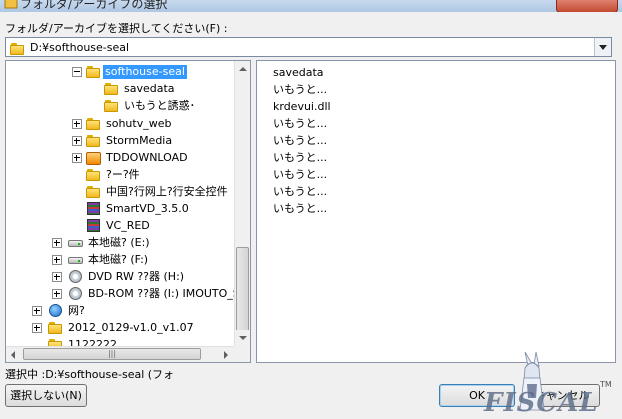 Image resolution: width=622 pixels, height=419 pixels. I want to click on path-value: D:¥softhouse-seal, so click(80, 47).